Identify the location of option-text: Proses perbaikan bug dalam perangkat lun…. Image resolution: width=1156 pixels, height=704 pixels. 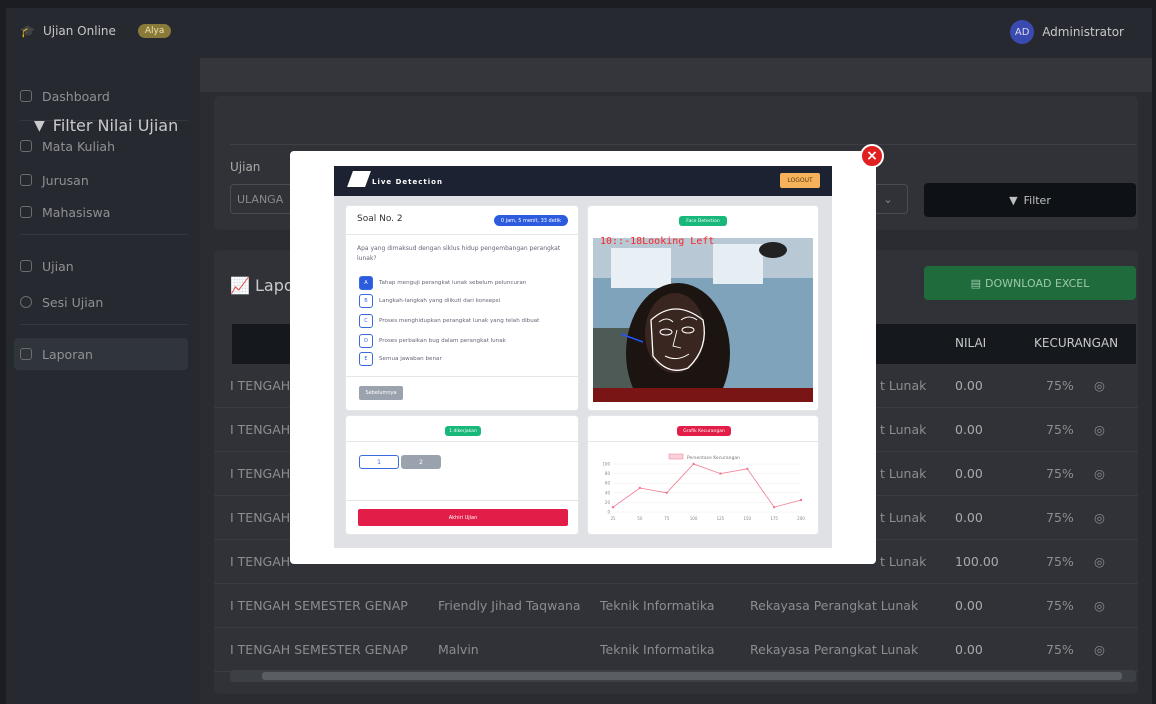
(442, 341).